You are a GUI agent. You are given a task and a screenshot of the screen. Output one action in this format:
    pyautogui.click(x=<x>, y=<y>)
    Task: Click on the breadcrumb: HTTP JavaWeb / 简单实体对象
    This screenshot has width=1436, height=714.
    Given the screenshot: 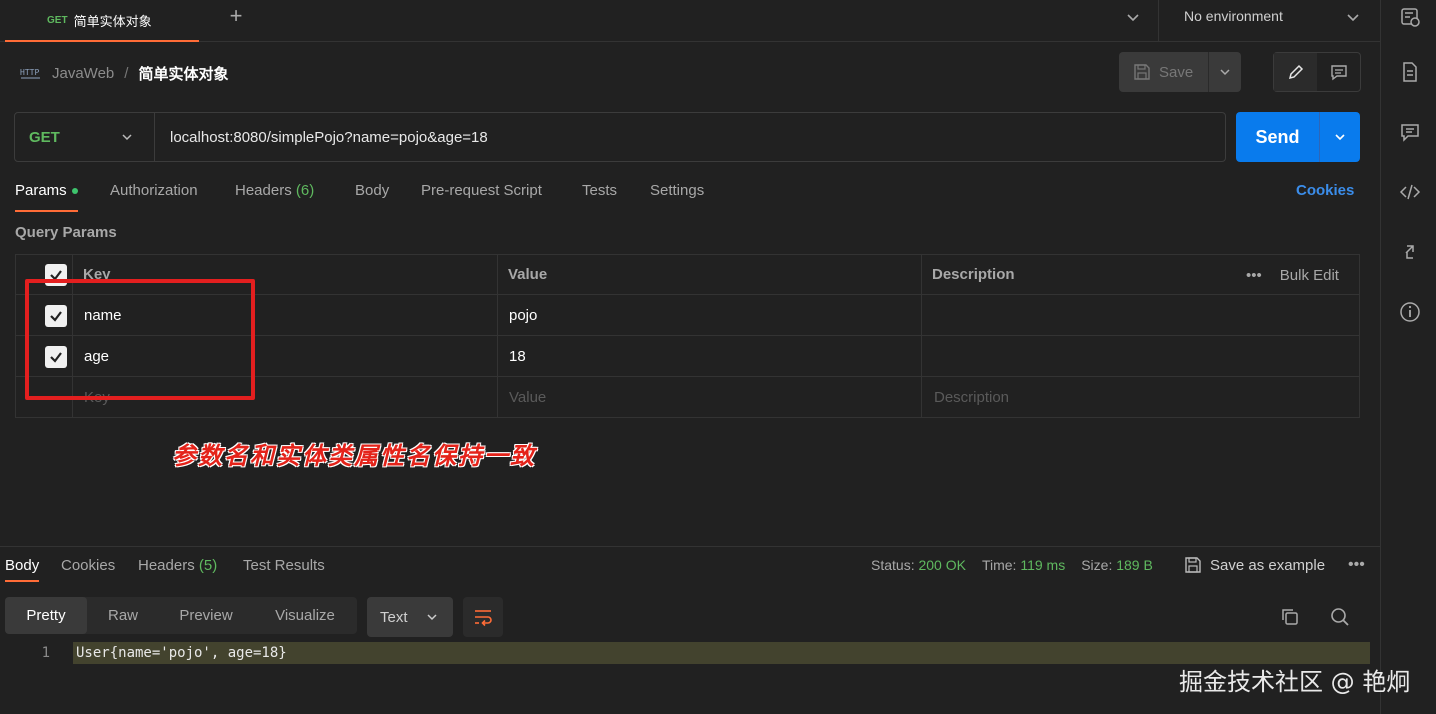 What is the action you would take?
    pyautogui.click(x=124, y=73)
    